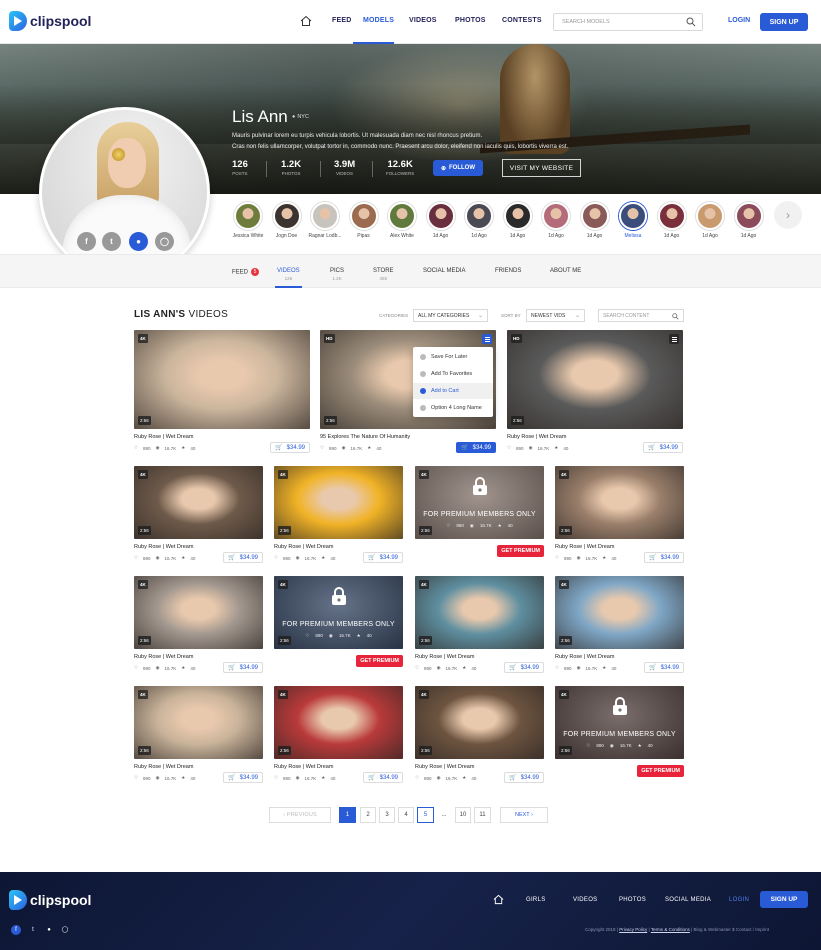 This screenshot has width=821, height=950. I want to click on footer-nav-girls: GIRLS, so click(536, 900).